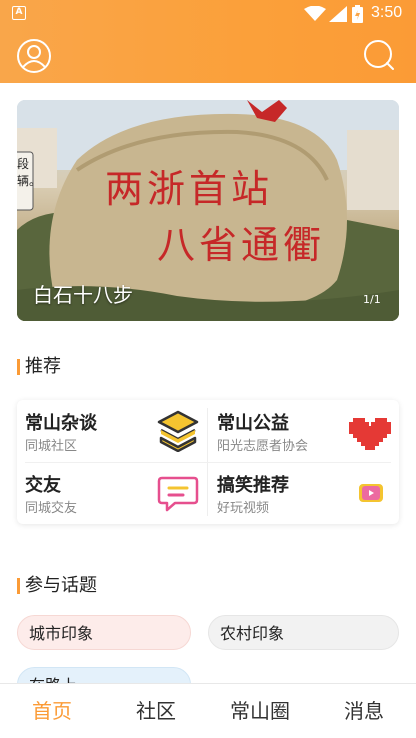  Describe the element at coordinates (156, 711) in the screenshot. I see `tab-community: 社区` at that location.